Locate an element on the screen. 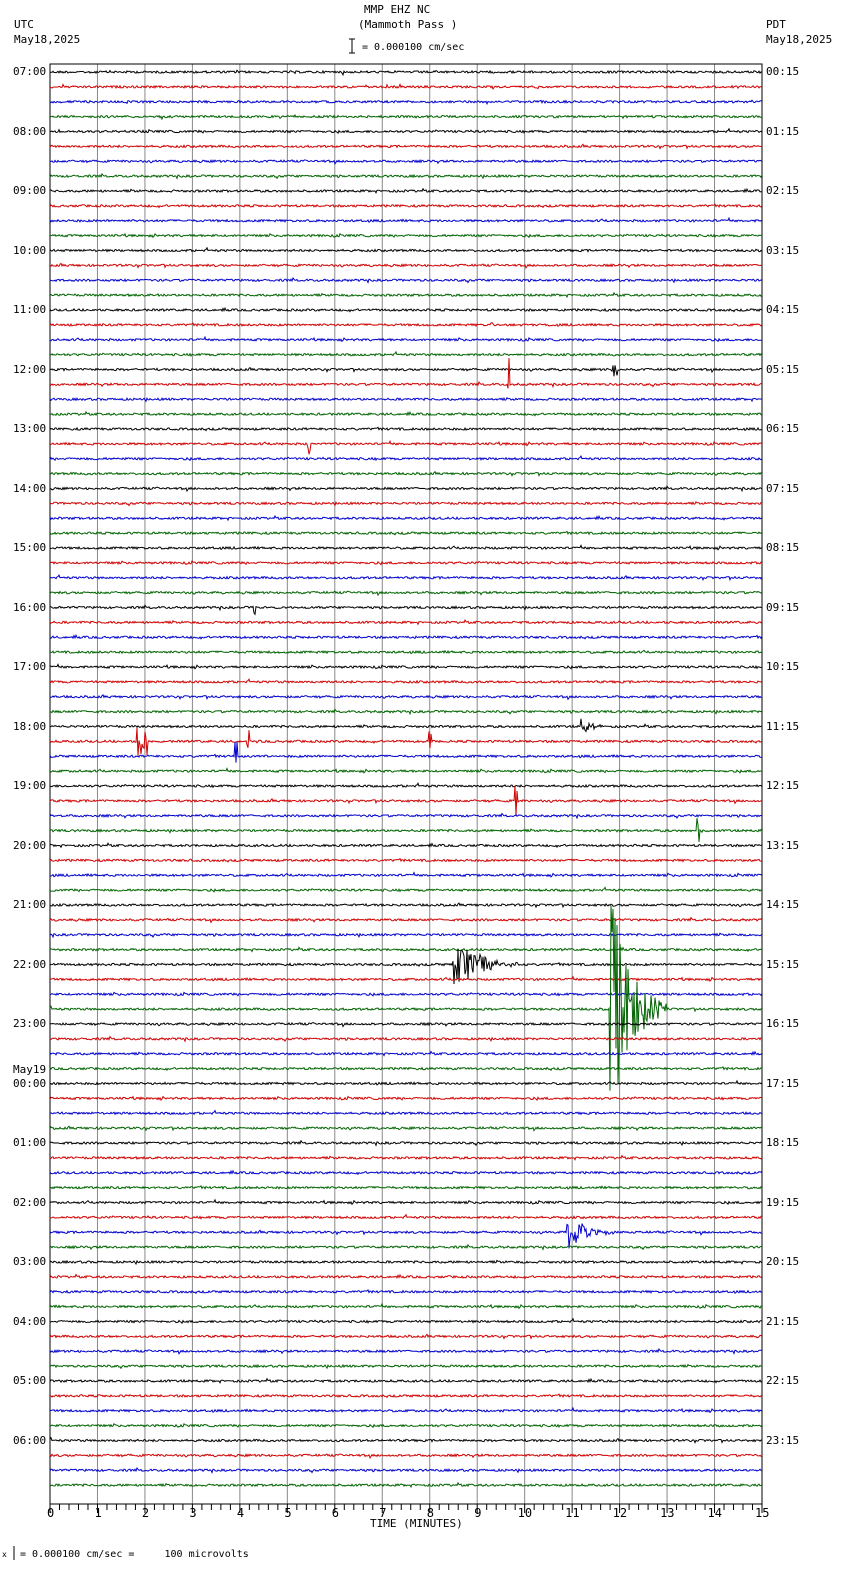 This screenshot has width=850, height=1584. pdt-hour-label: 02:15 is located at coordinates (783, 190).